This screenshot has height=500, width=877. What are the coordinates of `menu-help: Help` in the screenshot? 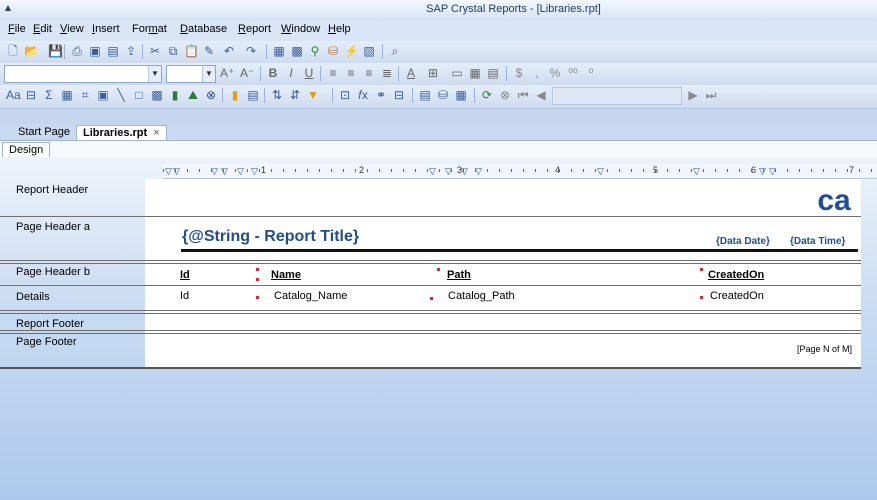 It's located at (339, 29).